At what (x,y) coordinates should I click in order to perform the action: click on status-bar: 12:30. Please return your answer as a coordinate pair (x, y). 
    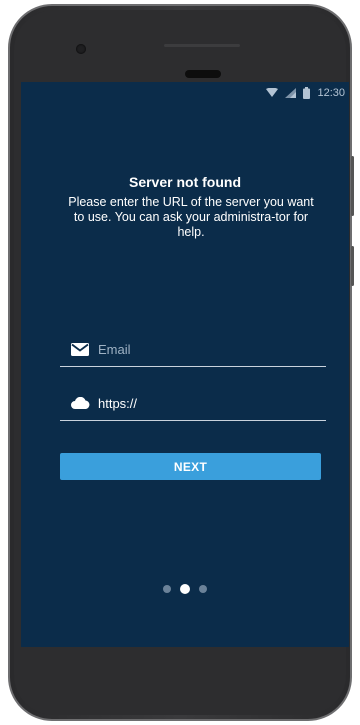
    Looking at the image, I should click on (305, 93).